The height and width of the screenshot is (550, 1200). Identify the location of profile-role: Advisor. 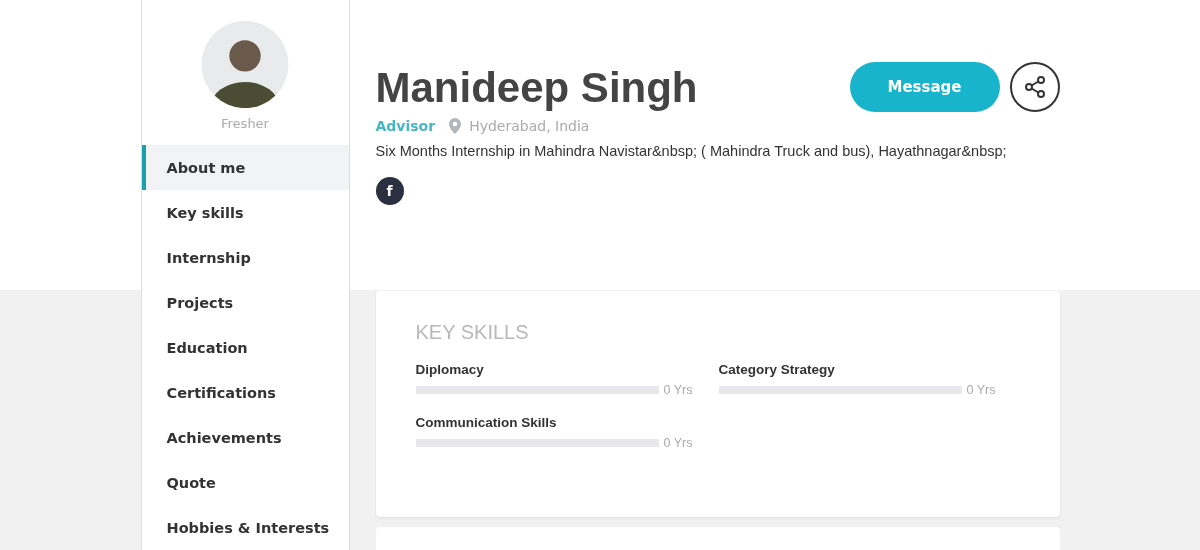
(405, 126).